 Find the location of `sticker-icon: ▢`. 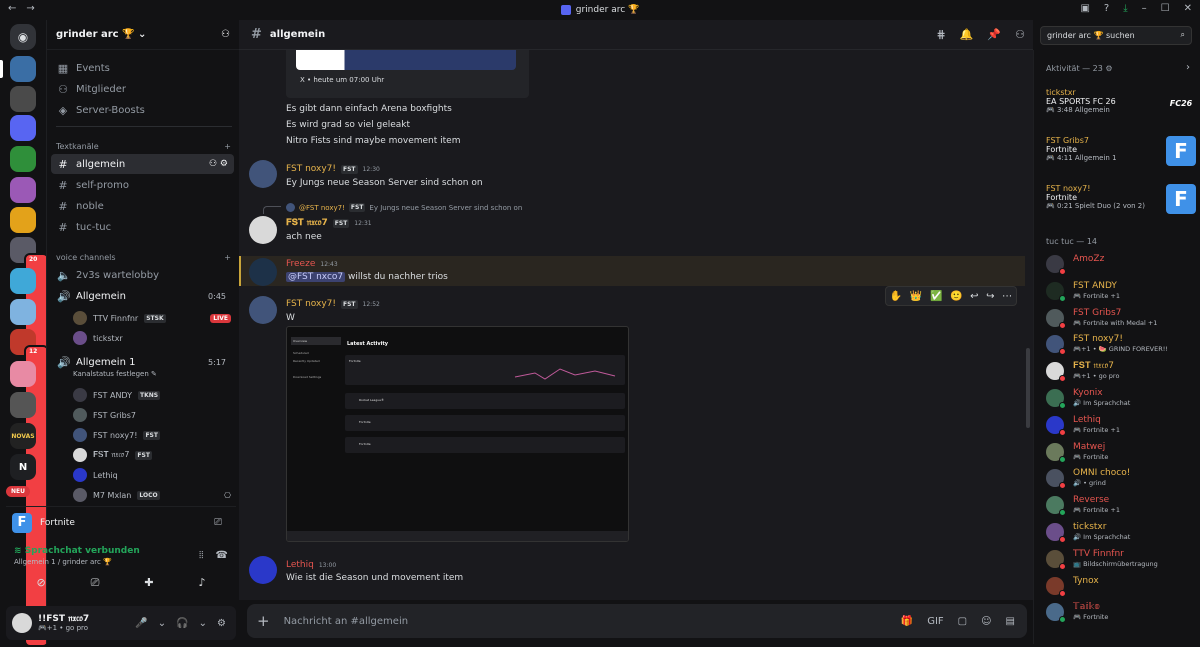

sticker-icon: ▢ is located at coordinates (962, 621).